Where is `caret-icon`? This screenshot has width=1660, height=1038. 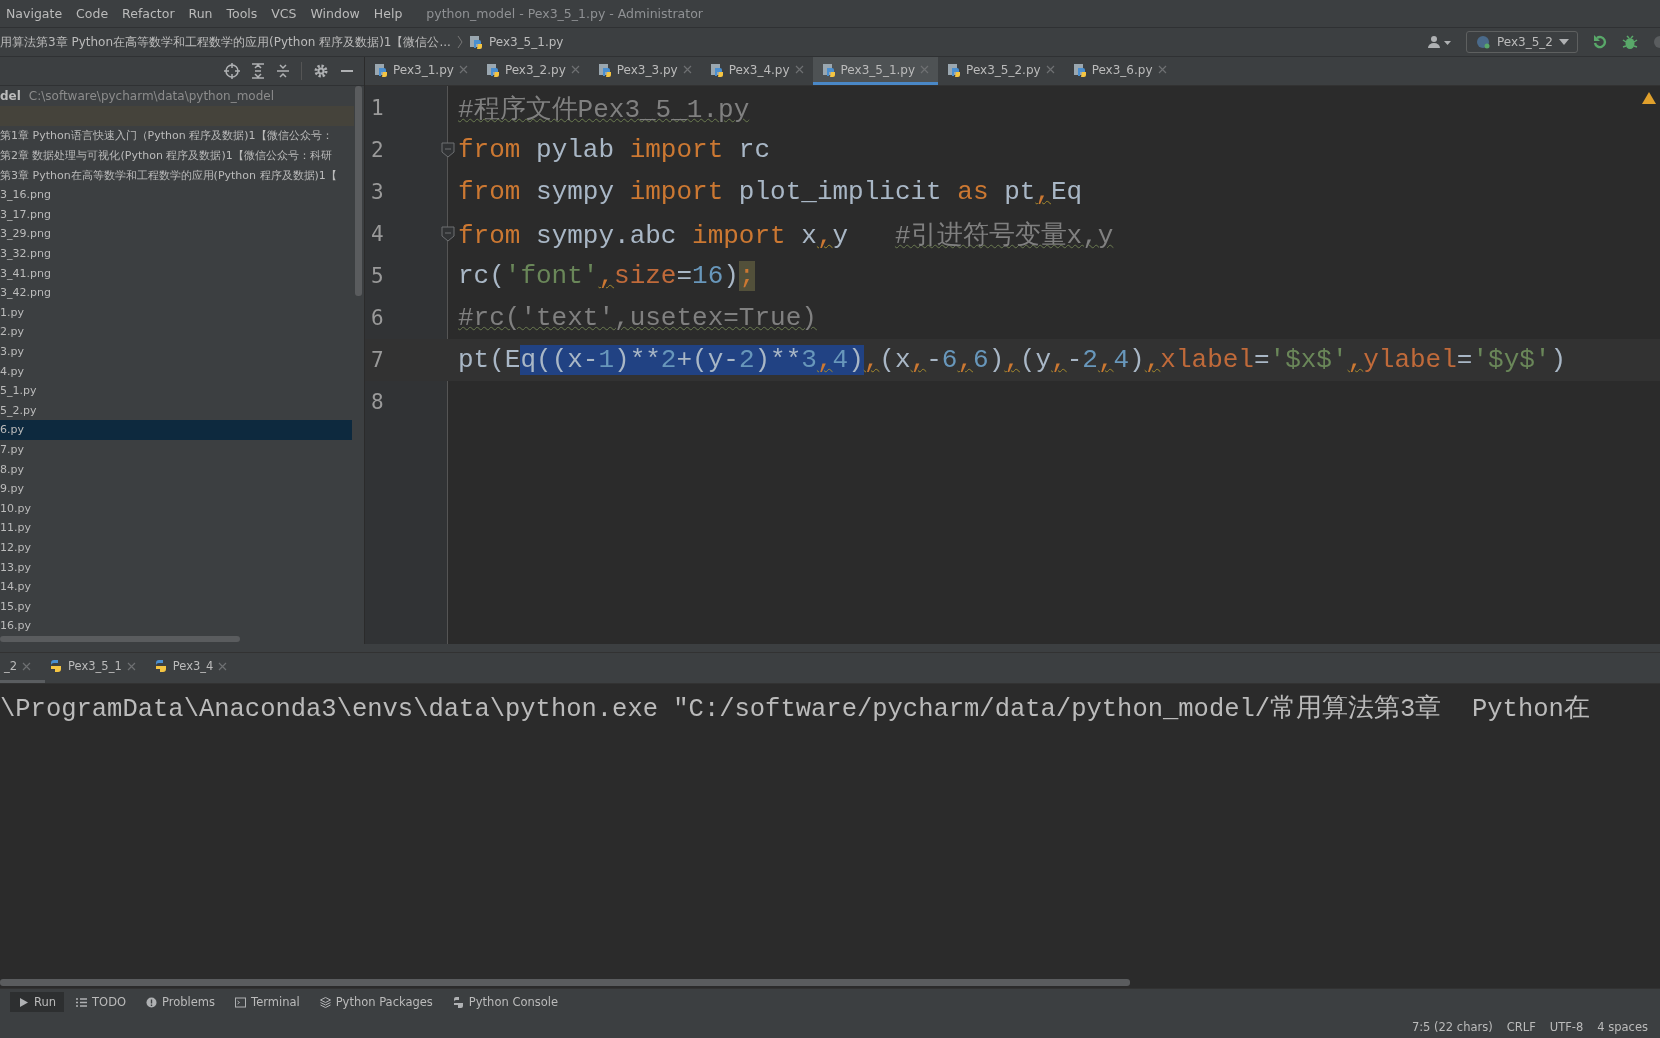 caret-icon is located at coordinates (1564, 42).